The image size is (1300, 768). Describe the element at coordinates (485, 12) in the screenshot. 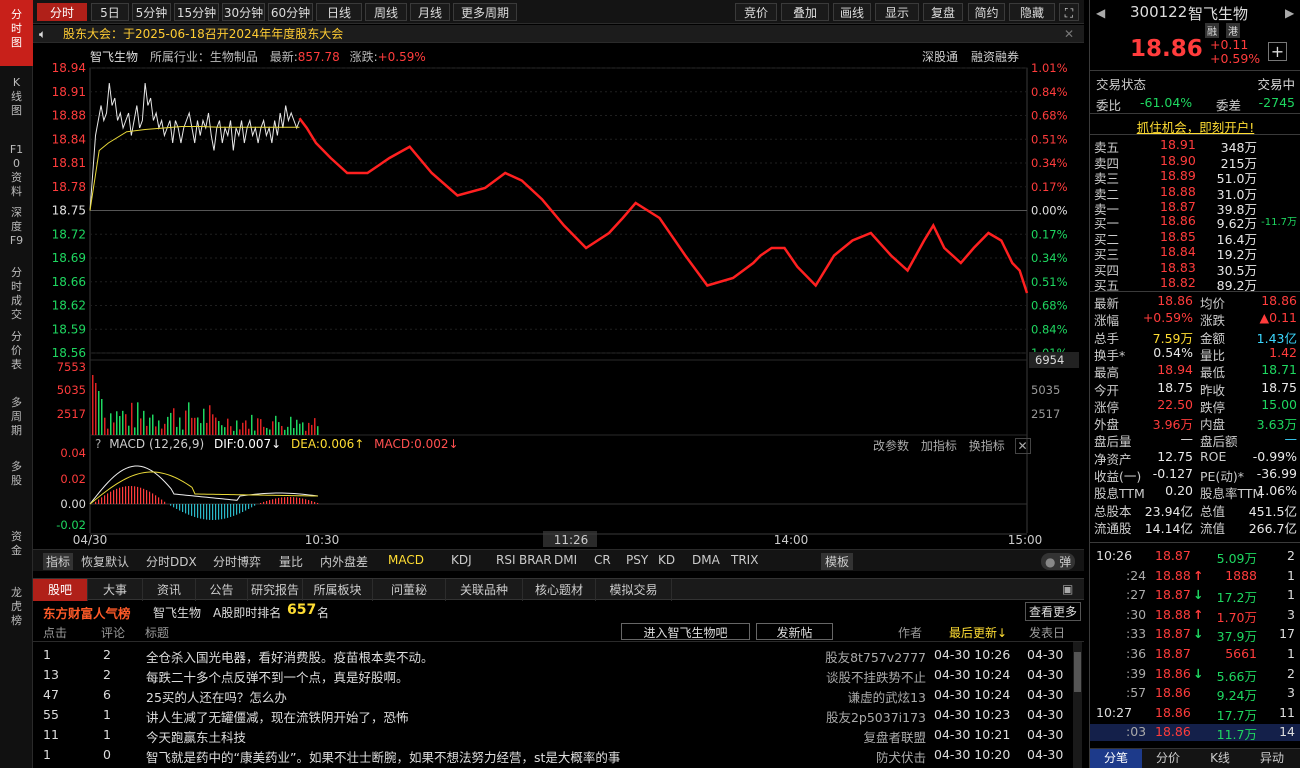

I see `period-9: 更多周期` at that location.